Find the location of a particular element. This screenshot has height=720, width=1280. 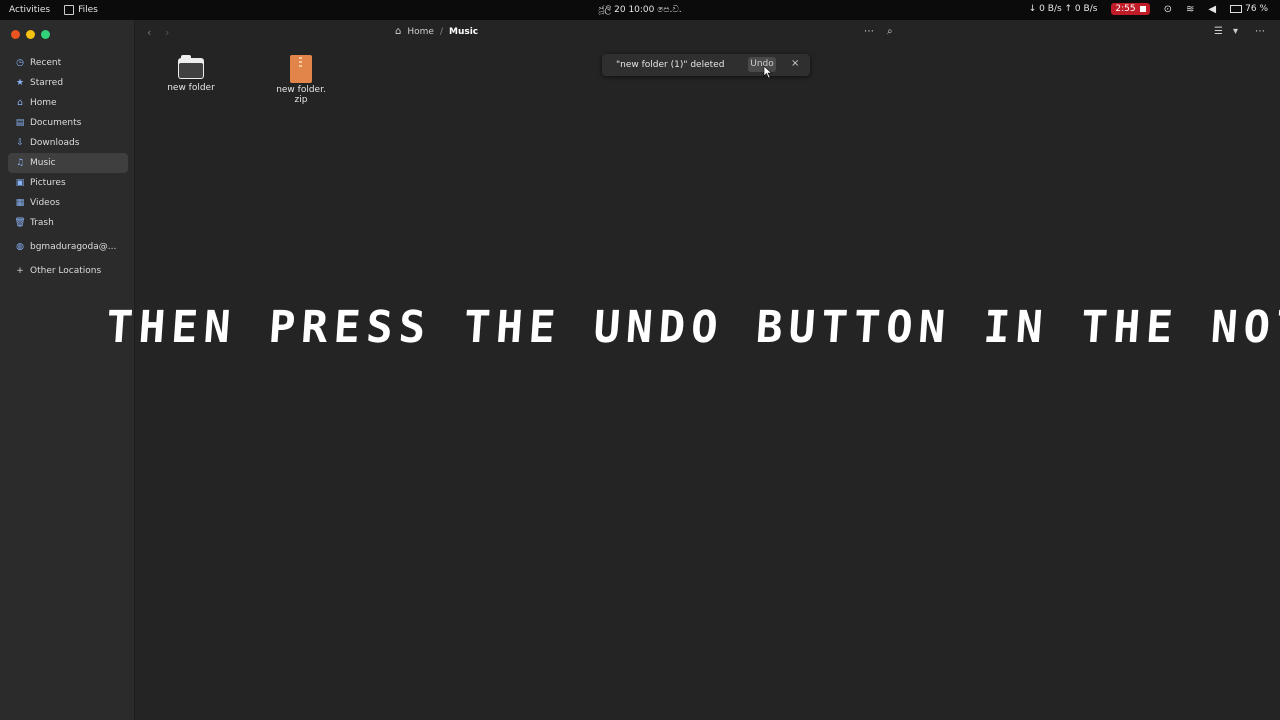

net-speed: ↓ 0 B/s ↑ 0 B/s is located at coordinates (1063, 9).